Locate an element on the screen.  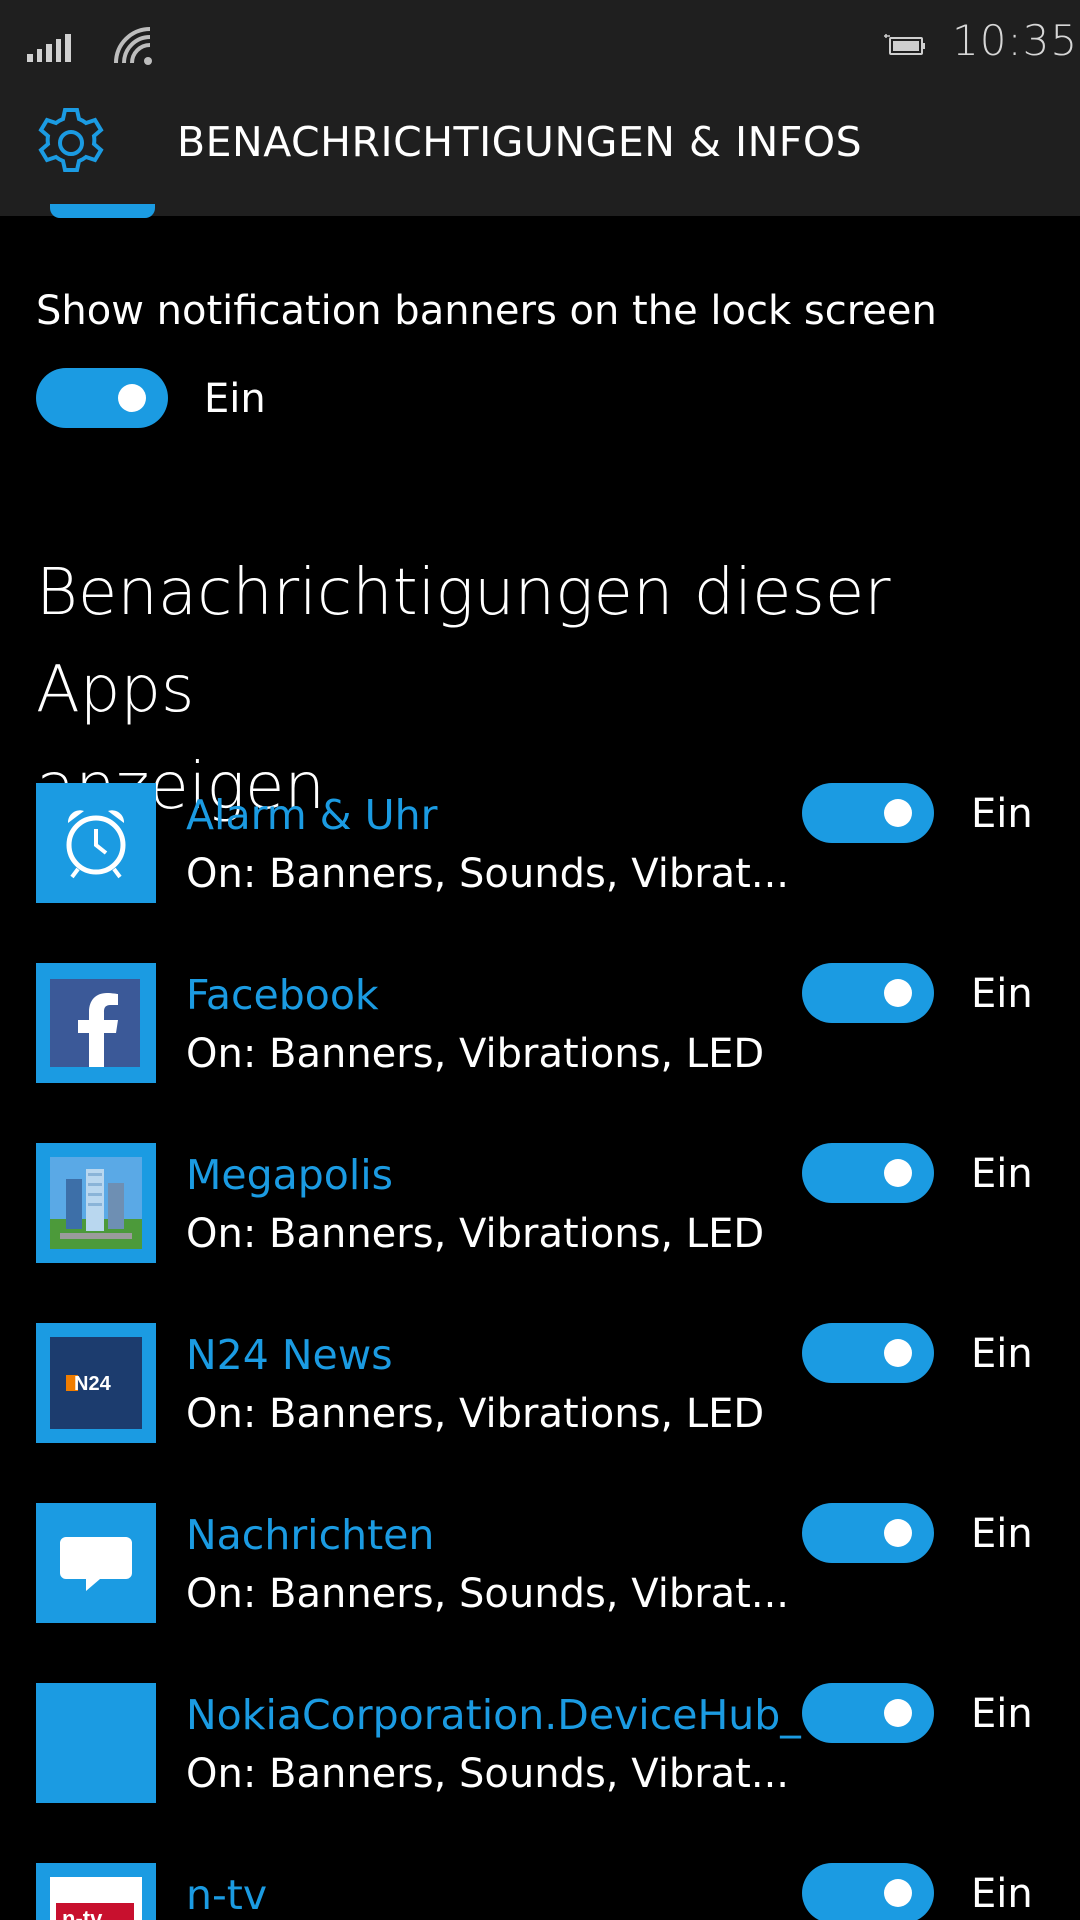
n24-logo-icon: N24 is located at coordinates (96, 1383).